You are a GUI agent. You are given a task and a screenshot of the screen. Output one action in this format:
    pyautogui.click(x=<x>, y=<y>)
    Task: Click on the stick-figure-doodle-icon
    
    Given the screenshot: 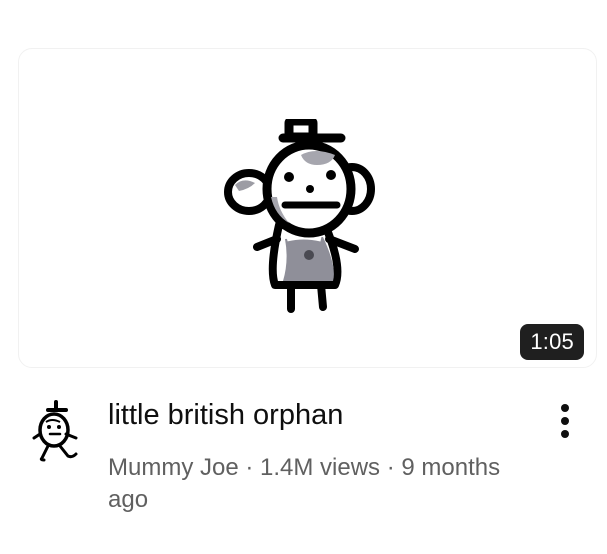 What is the action you would take?
    pyautogui.click(x=56, y=431)
    